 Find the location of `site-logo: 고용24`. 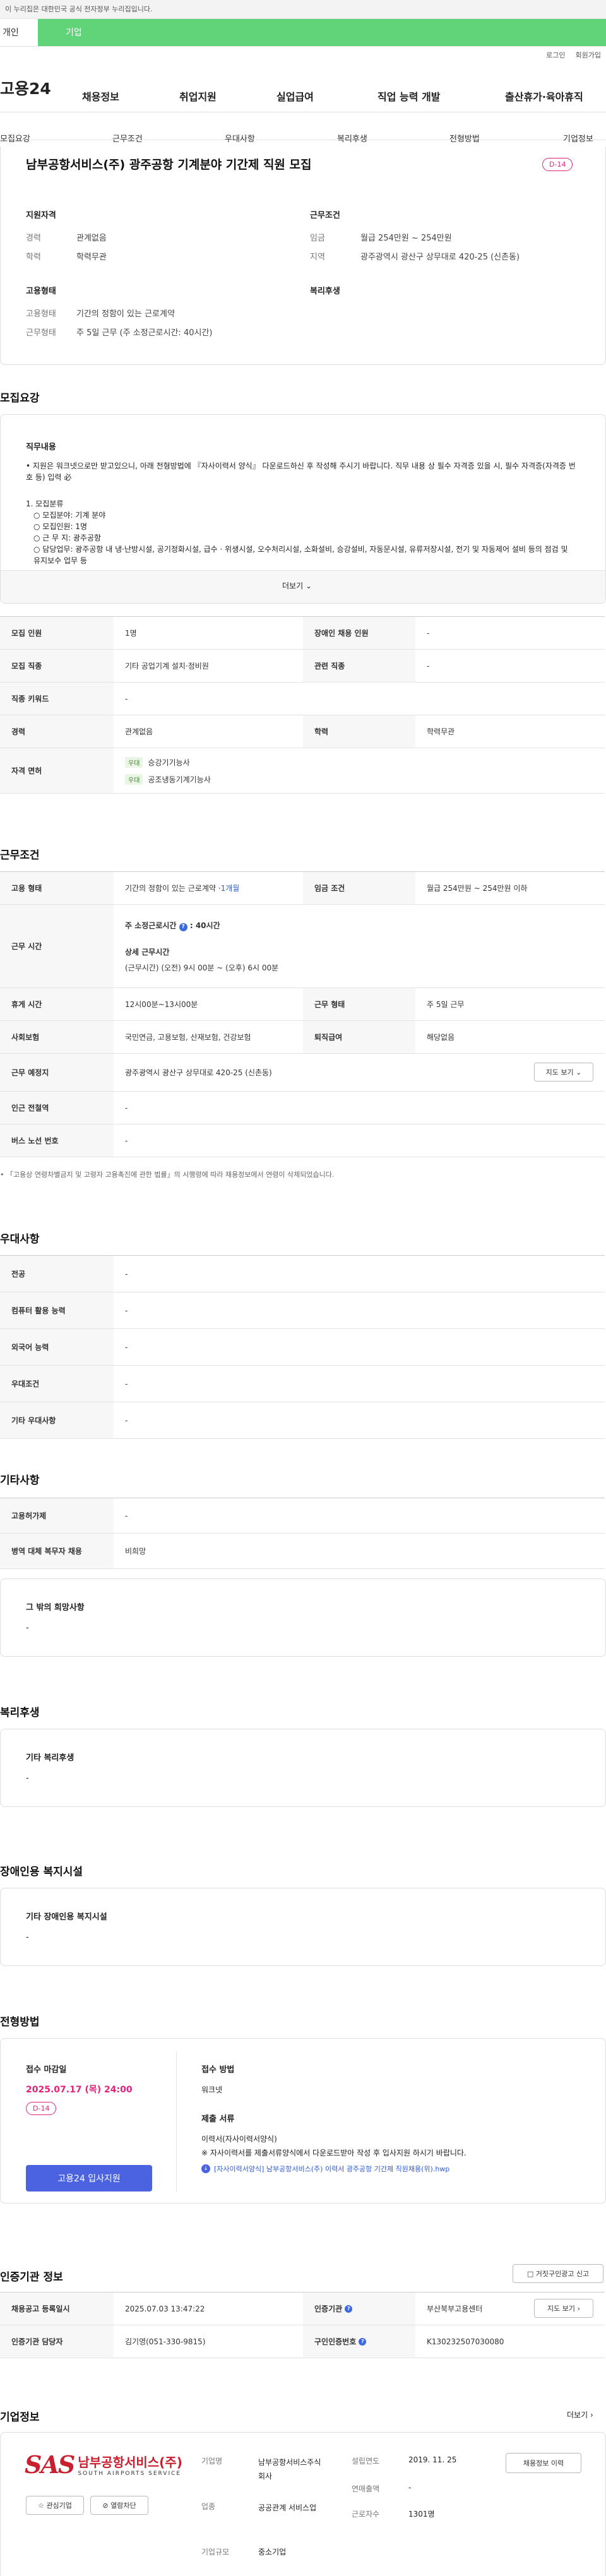

site-logo: 고용24 is located at coordinates (48, 87).